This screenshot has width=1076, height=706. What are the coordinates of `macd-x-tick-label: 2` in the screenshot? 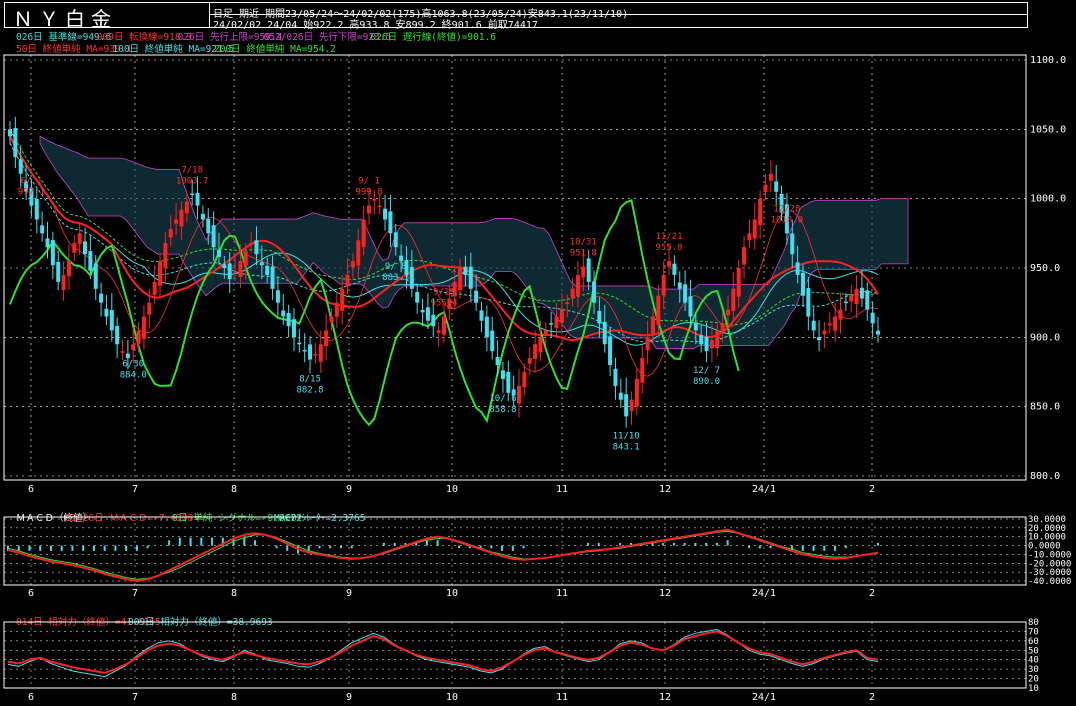 It's located at (872, 593).